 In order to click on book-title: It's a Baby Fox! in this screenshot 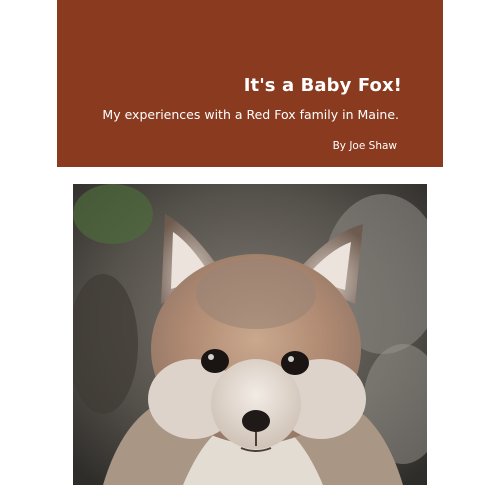, I will do `click(322, 85)`.